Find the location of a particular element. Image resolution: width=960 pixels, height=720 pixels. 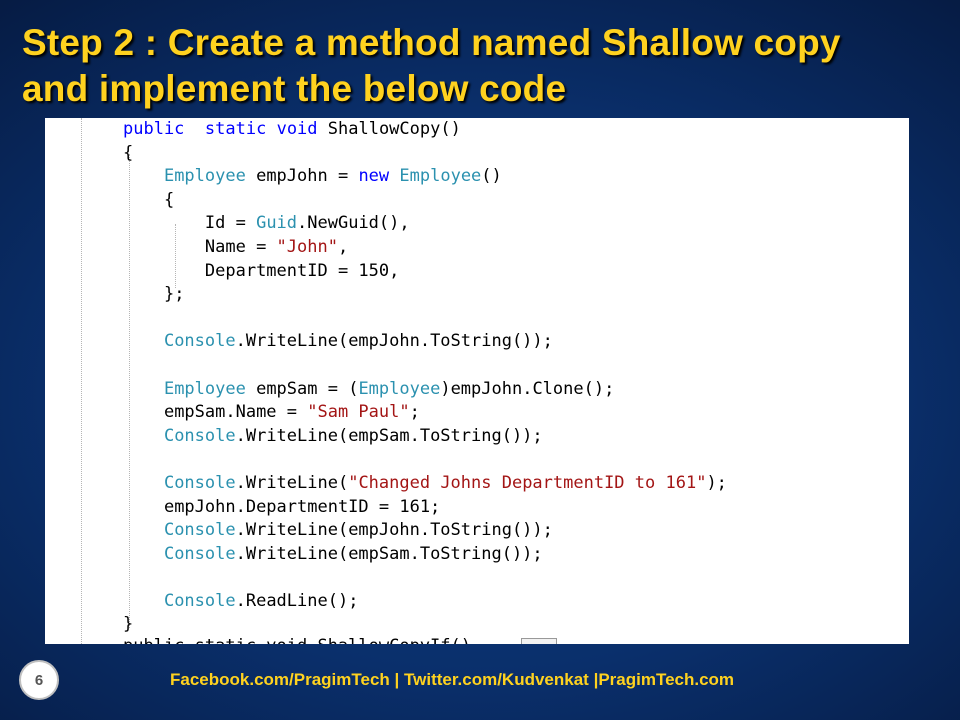

indent-guide is located at coordinates (81, 381).